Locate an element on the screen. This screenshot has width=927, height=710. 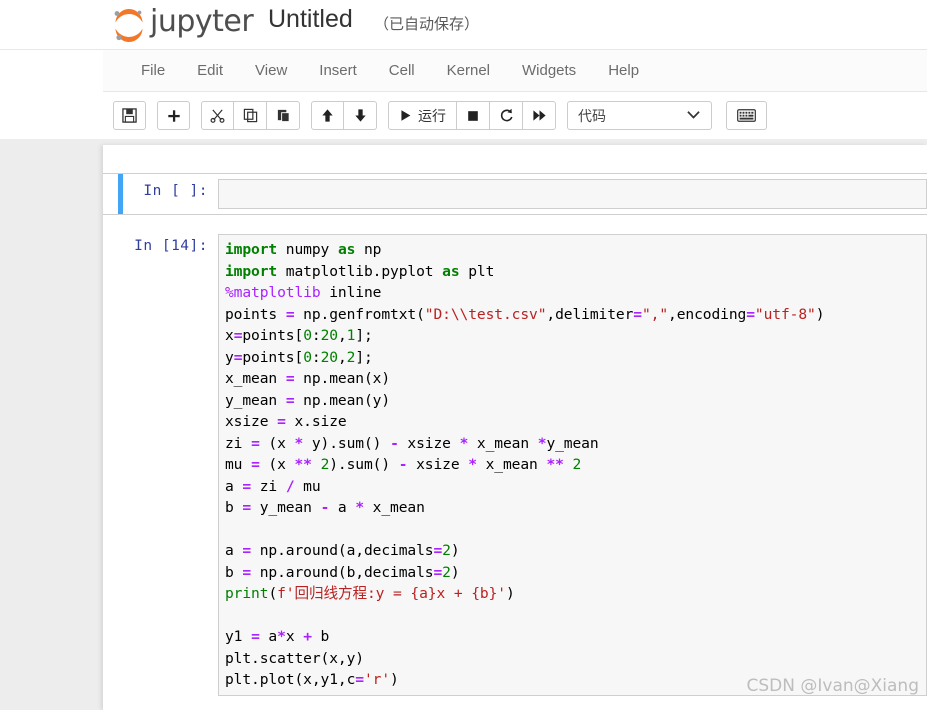
toolbar-group-save is located at coordinates (129, 115).